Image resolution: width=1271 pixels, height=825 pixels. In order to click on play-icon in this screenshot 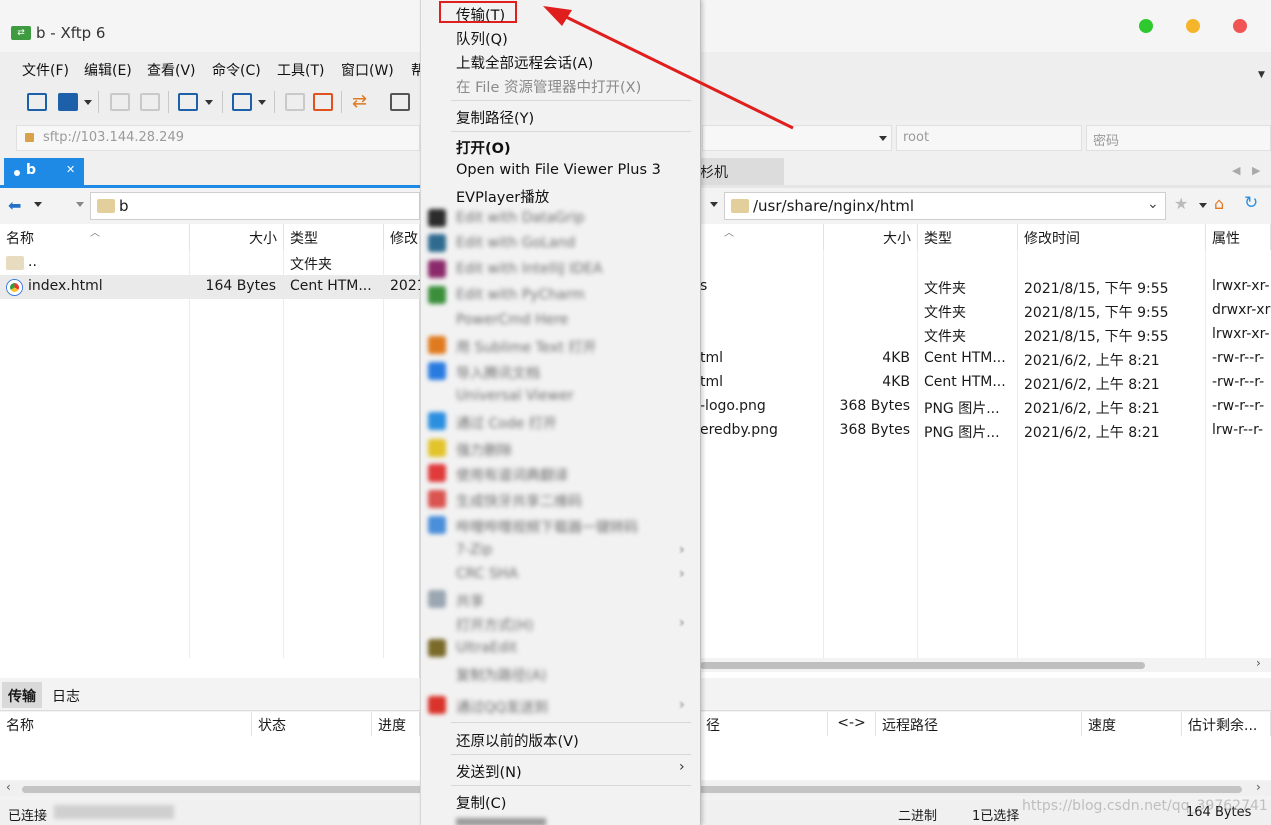, I will do `click(242, 102)`.